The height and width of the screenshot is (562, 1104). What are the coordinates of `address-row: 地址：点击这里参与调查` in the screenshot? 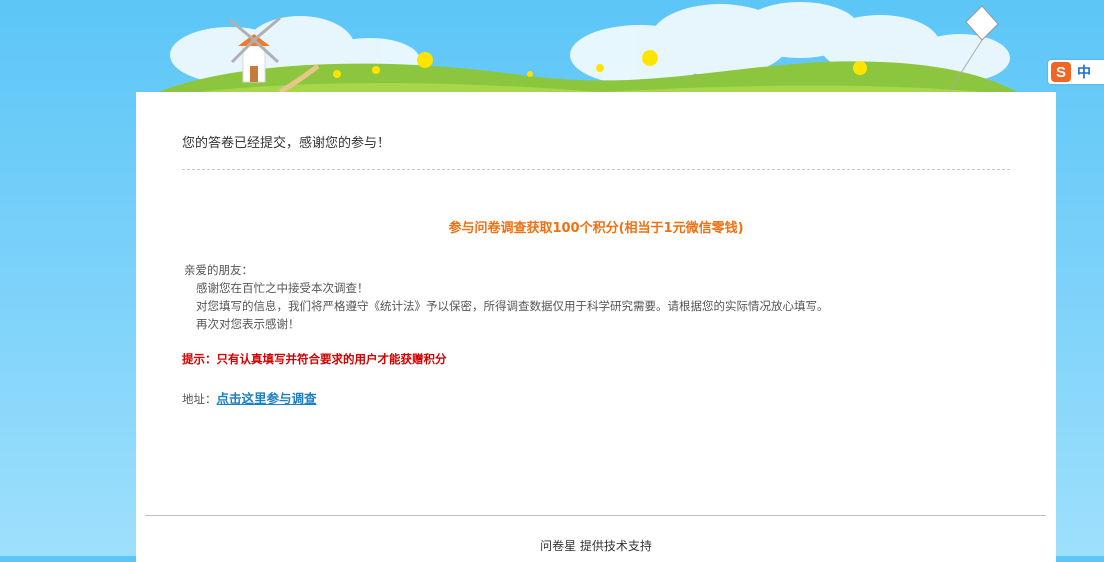 It's located at (249, 397).